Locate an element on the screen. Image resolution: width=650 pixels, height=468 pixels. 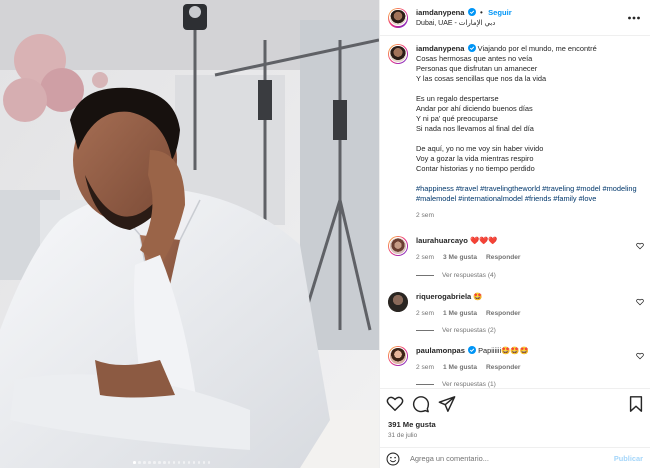
comment-text: ❤️❤️❤️ is located at coordinates (483, 240).